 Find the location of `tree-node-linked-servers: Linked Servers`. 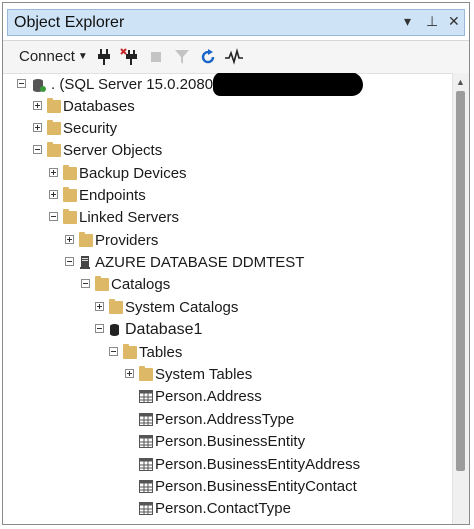

tree-node-linked-servers: Linked Servers is located at coordinates (228, 218).